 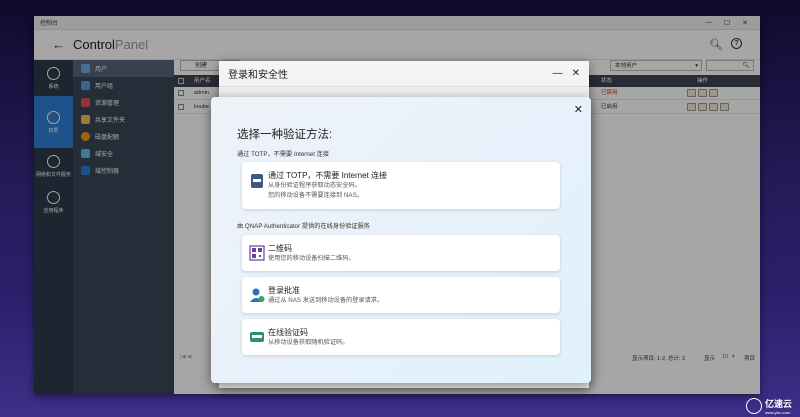 What do you see at coordinates (257, 253) in the screenshot?
I see `qrcode-icon` at bounding box center [257, 253].